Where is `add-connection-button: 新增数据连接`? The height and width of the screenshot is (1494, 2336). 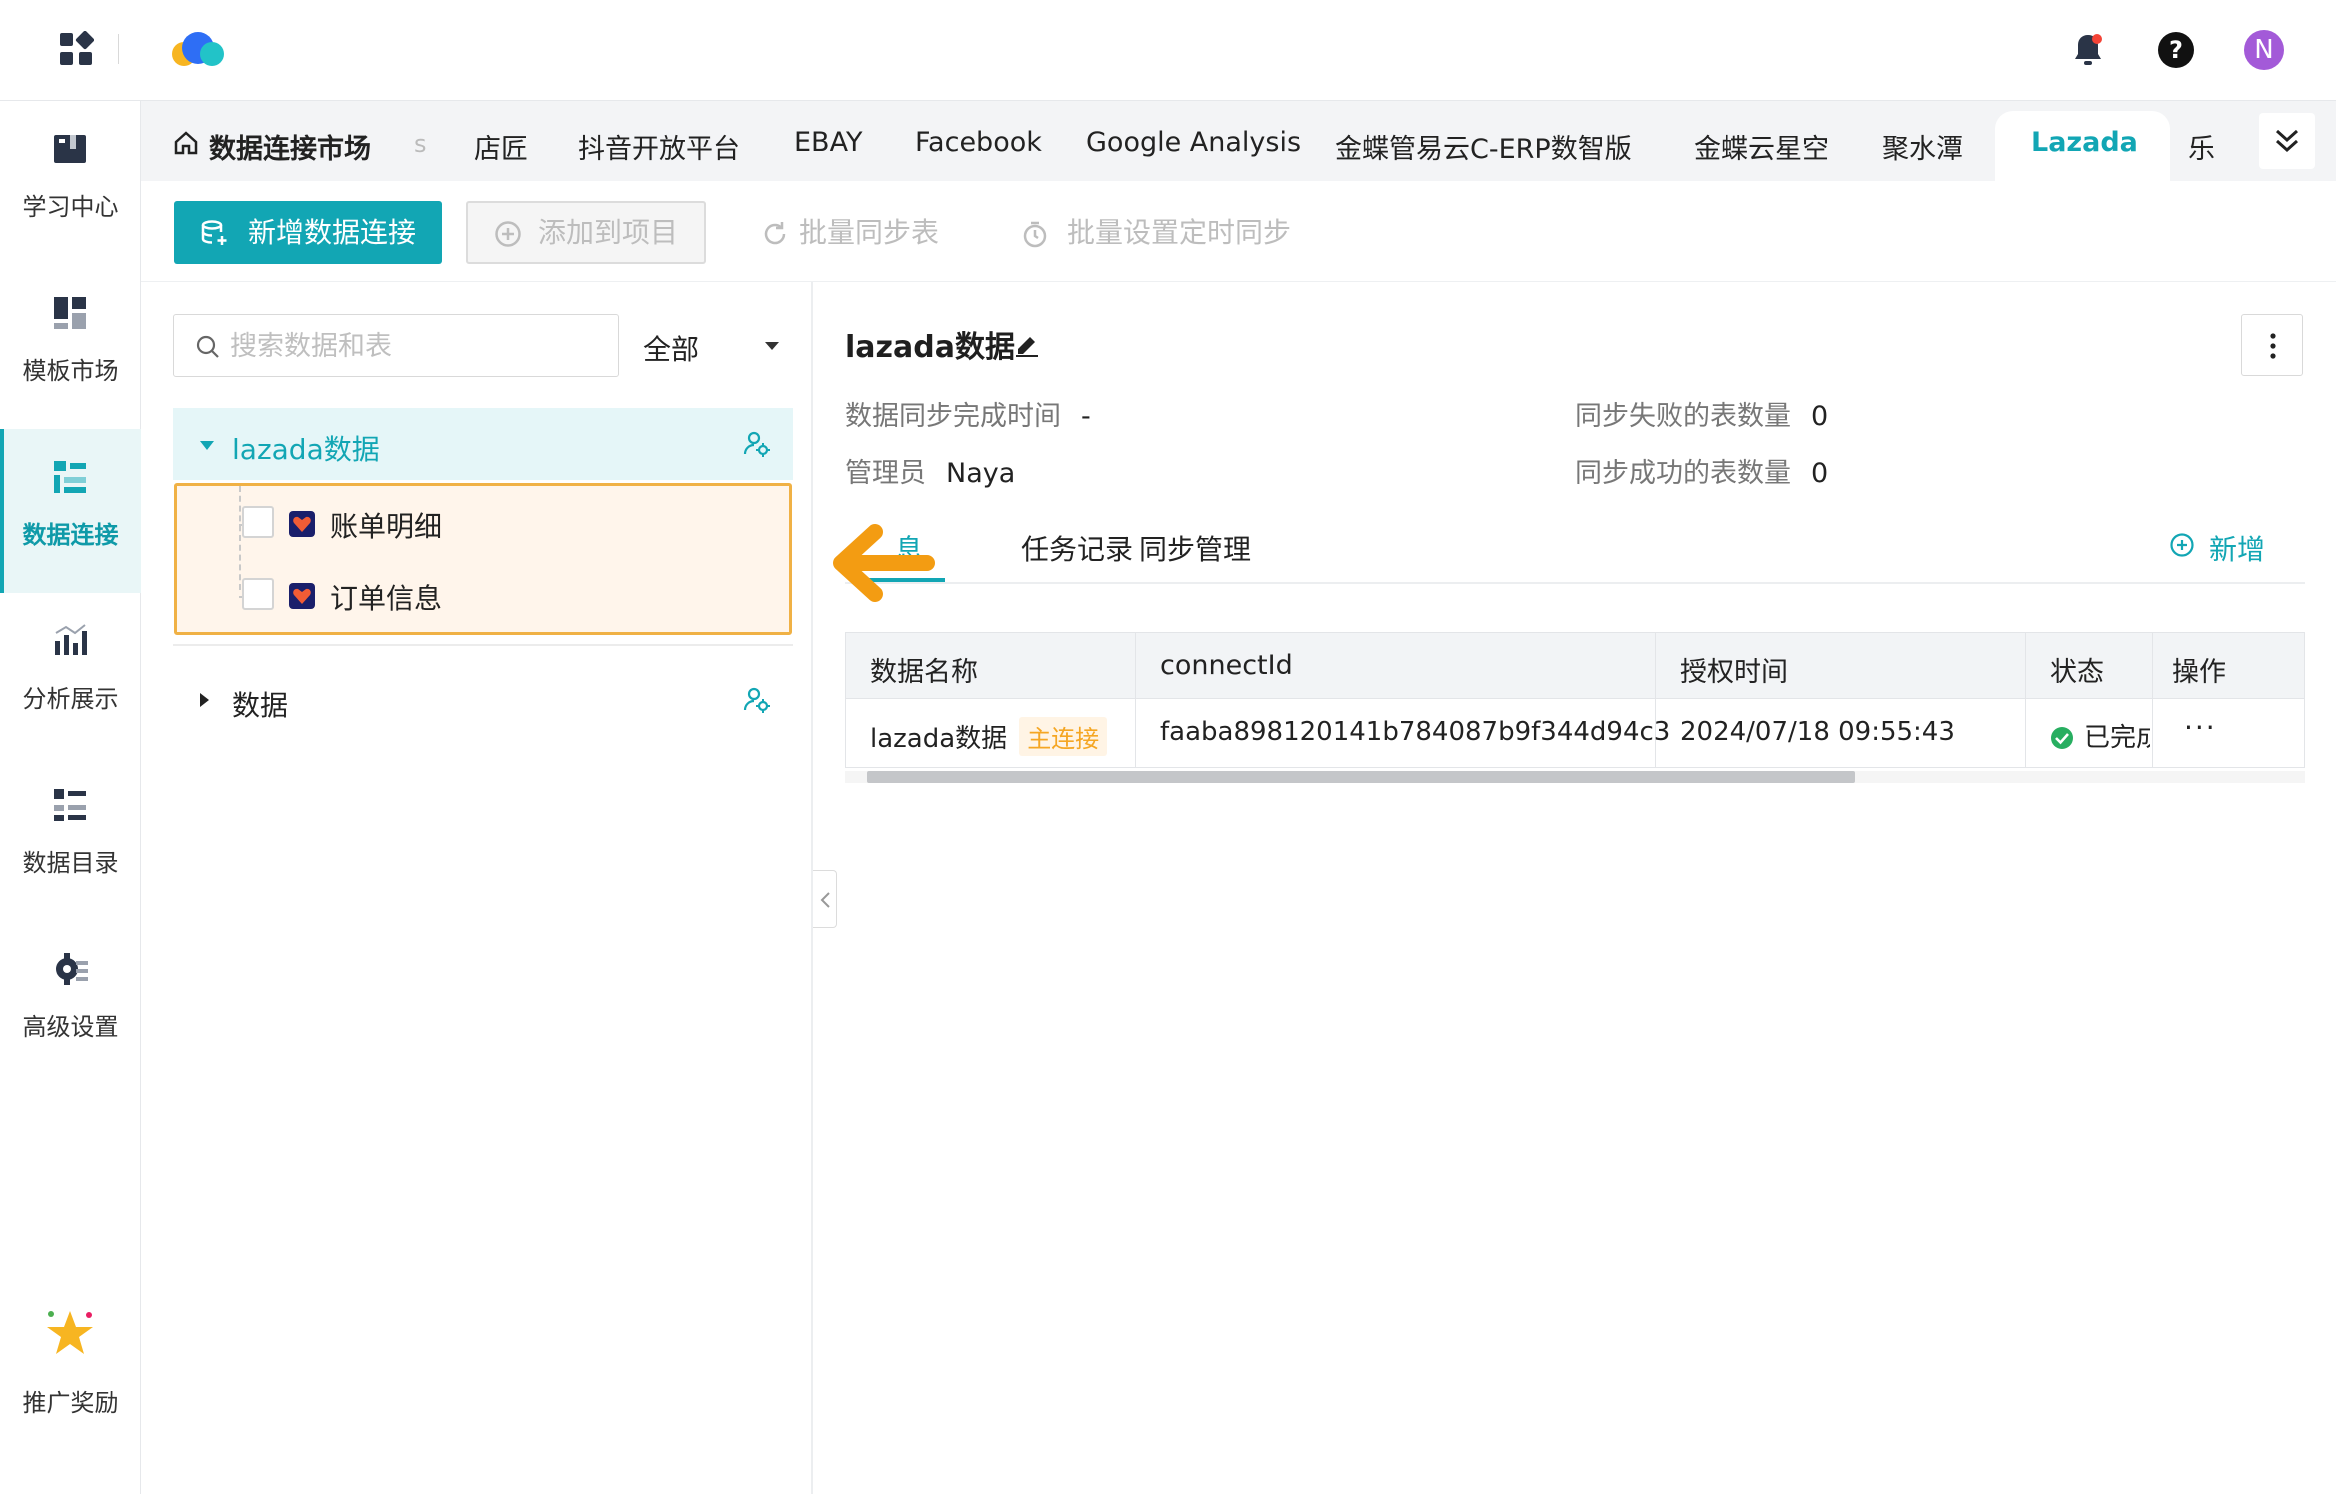 add-connection-button: 新增数据连接 is located at coordinates (308, 232).